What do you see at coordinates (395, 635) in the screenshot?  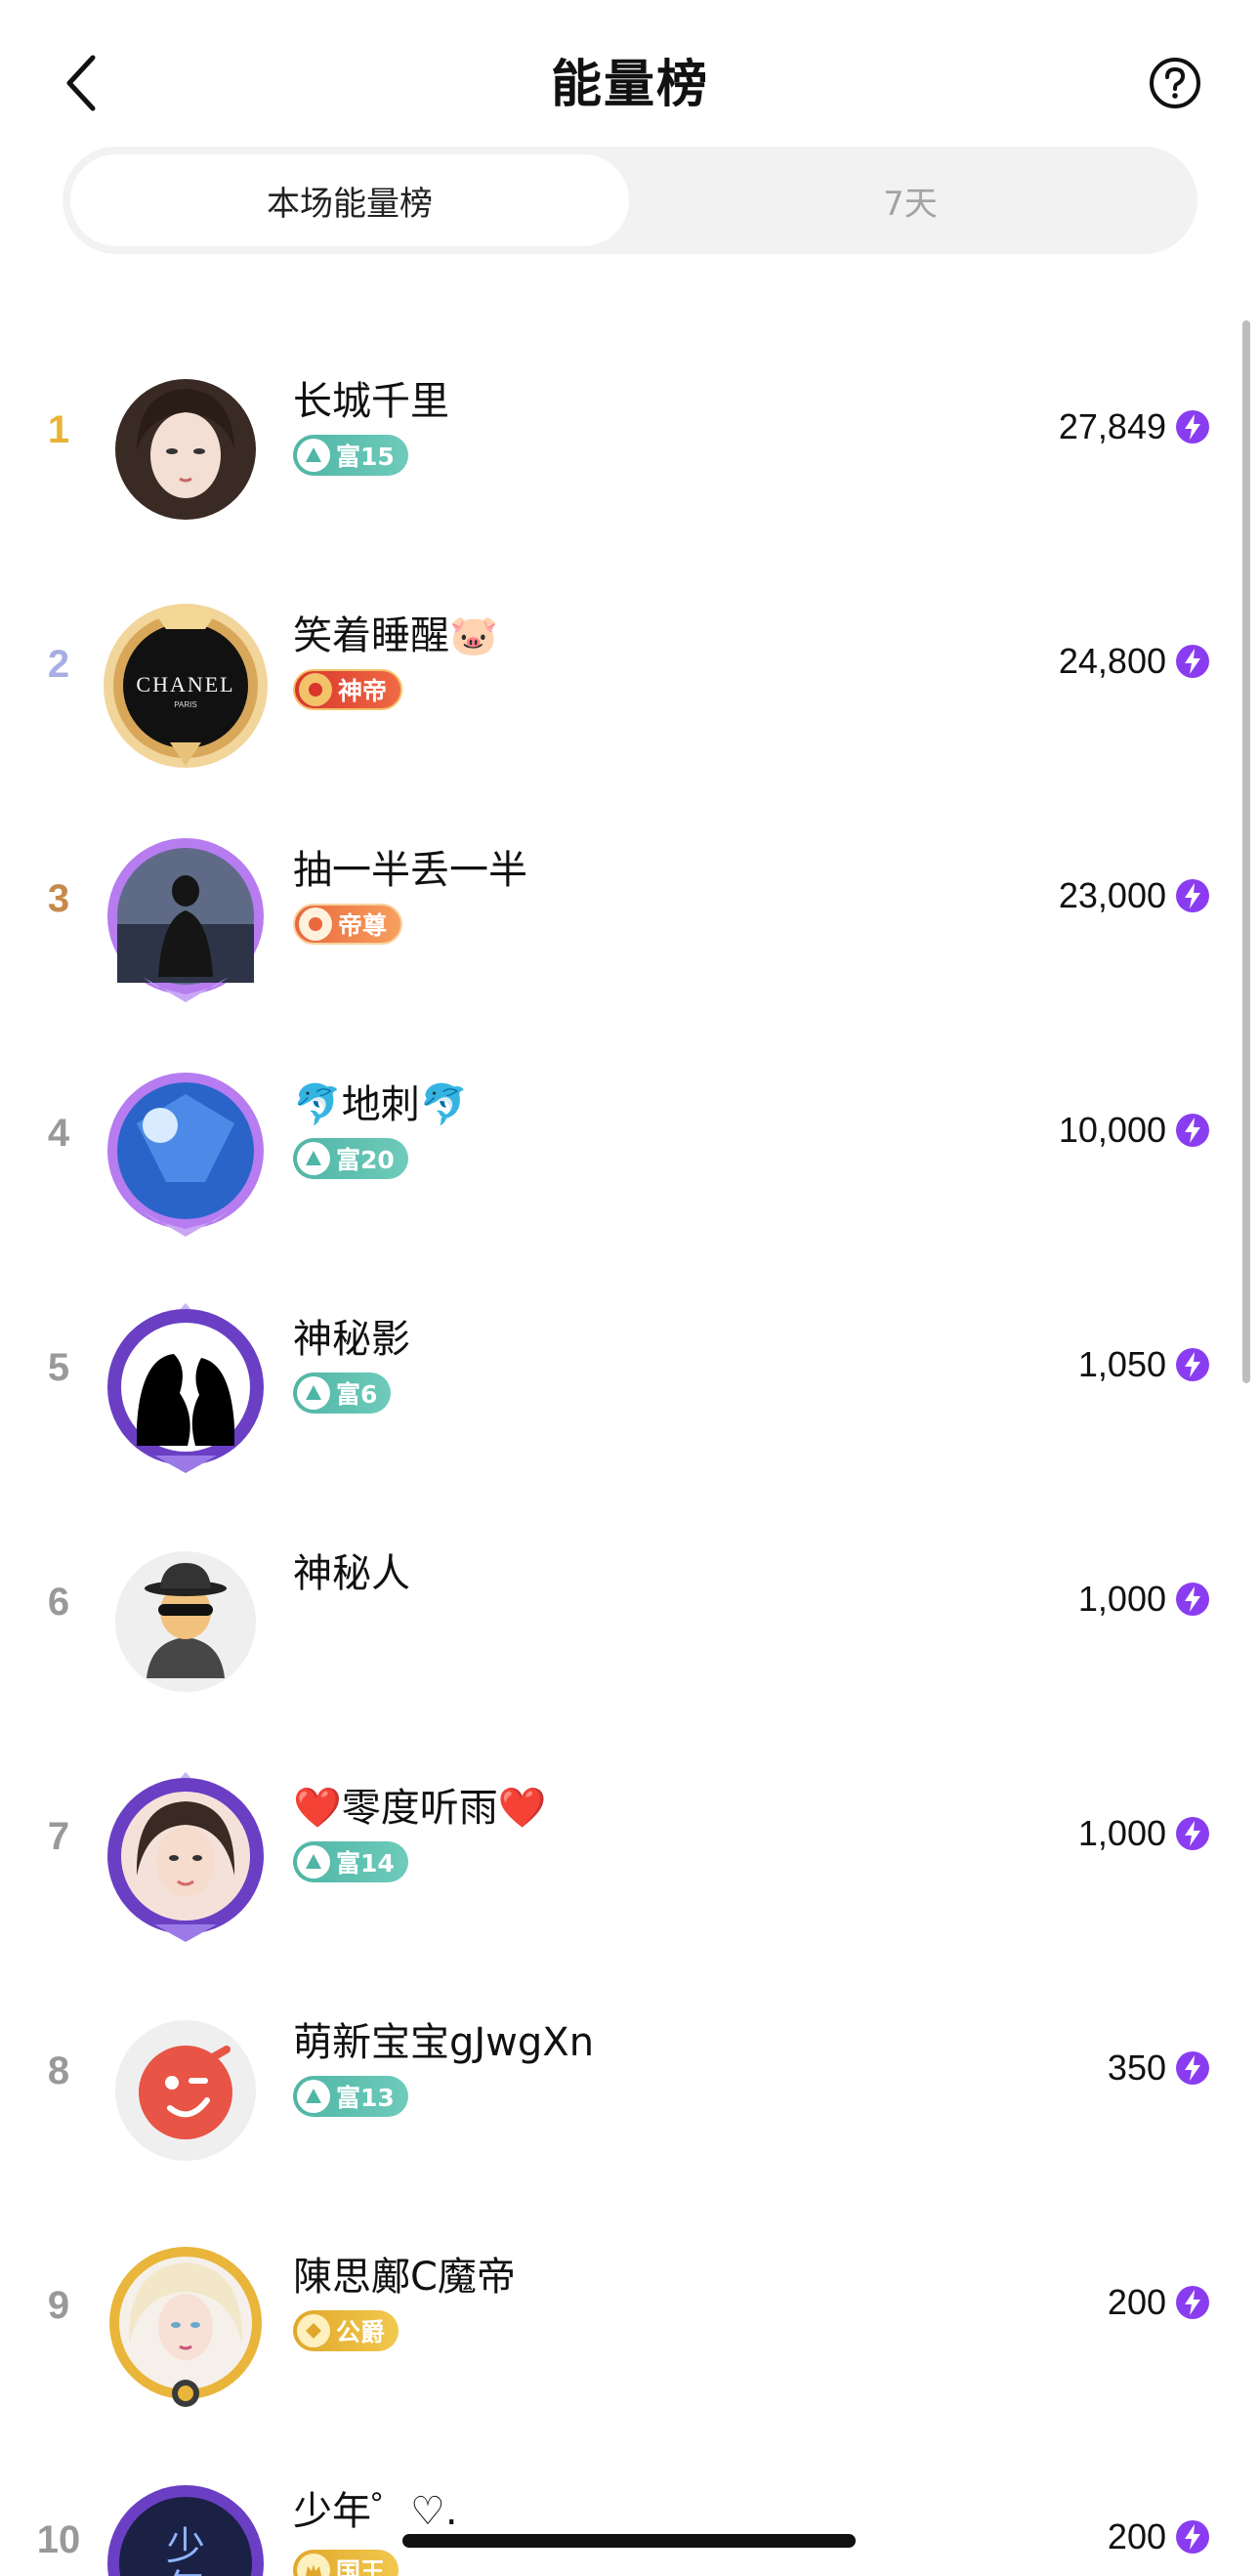 I see `user-name: 笑着睡醒🐷` at bounding box center [395, 635].